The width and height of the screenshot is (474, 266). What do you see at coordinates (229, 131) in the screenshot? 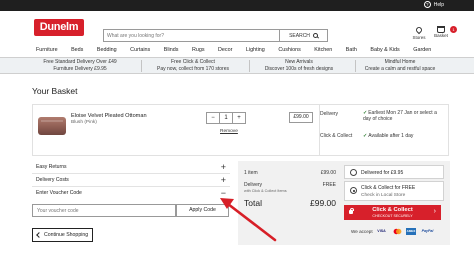
I see `remove-item-link: Remove` at bounding box center [229, 131].